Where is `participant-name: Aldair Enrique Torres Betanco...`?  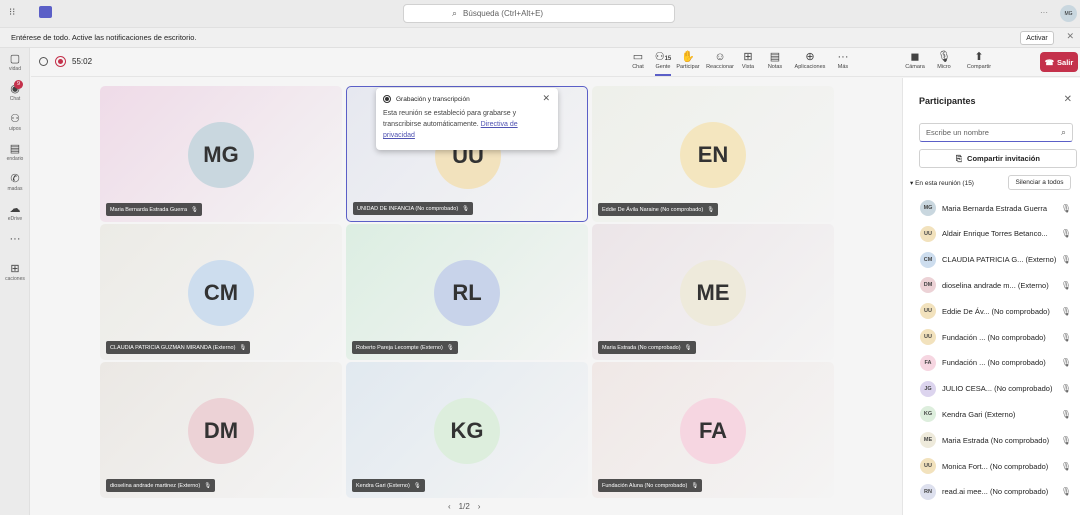
participant-name: Aldair Enrique Torres Betanco... is located at coordinates (995, 234).